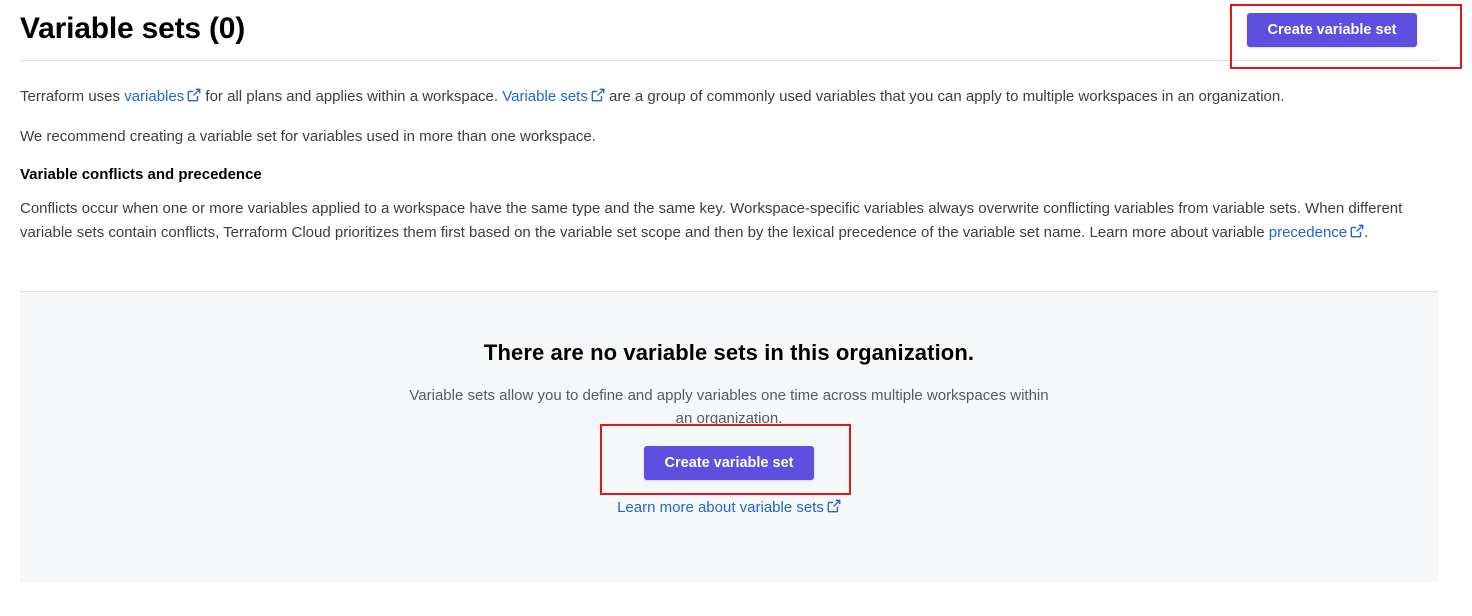 The width and height of the screenshot is (1472, 616). I want to click on variables-link: variables, so click(162, 96).